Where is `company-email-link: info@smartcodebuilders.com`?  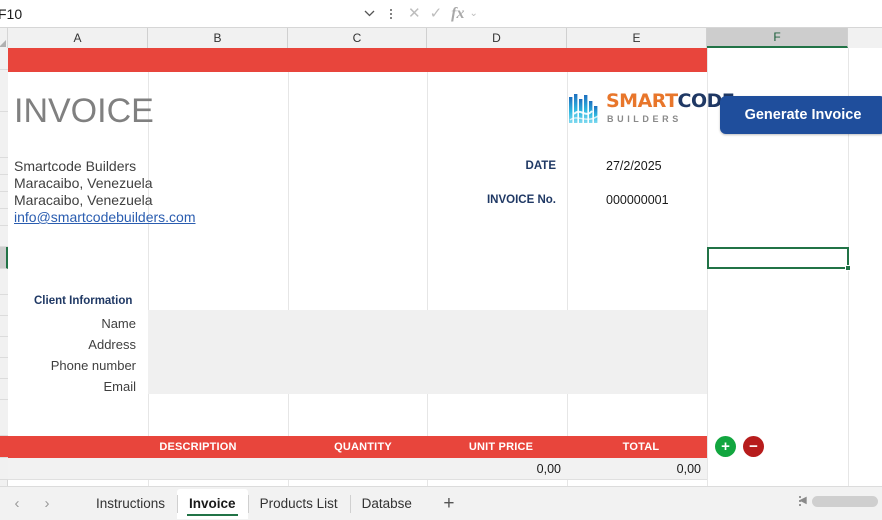 company-email-link: info@smartcodebuilders.com is located at coordinates (105, 217).